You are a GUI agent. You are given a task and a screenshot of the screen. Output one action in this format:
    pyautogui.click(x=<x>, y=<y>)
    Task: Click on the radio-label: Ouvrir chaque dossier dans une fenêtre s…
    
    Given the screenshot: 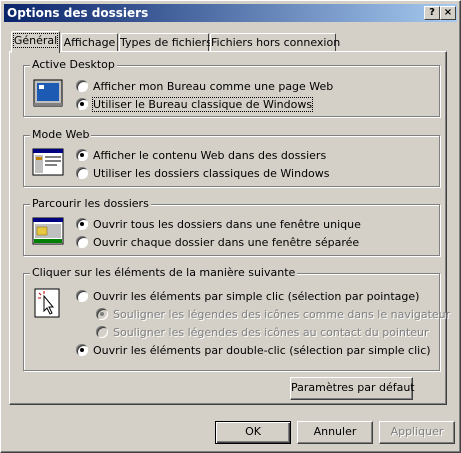 What is the action you would take?
    pyautogui.click(x=226, y=242)
    